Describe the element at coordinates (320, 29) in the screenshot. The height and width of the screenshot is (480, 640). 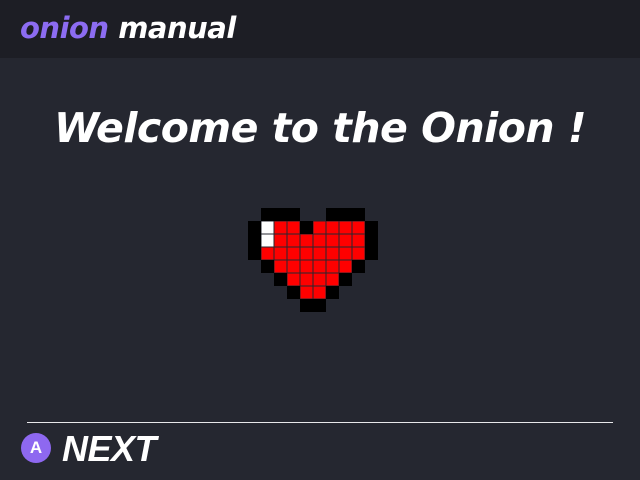
I see `header-bar: onion manual` at that location.